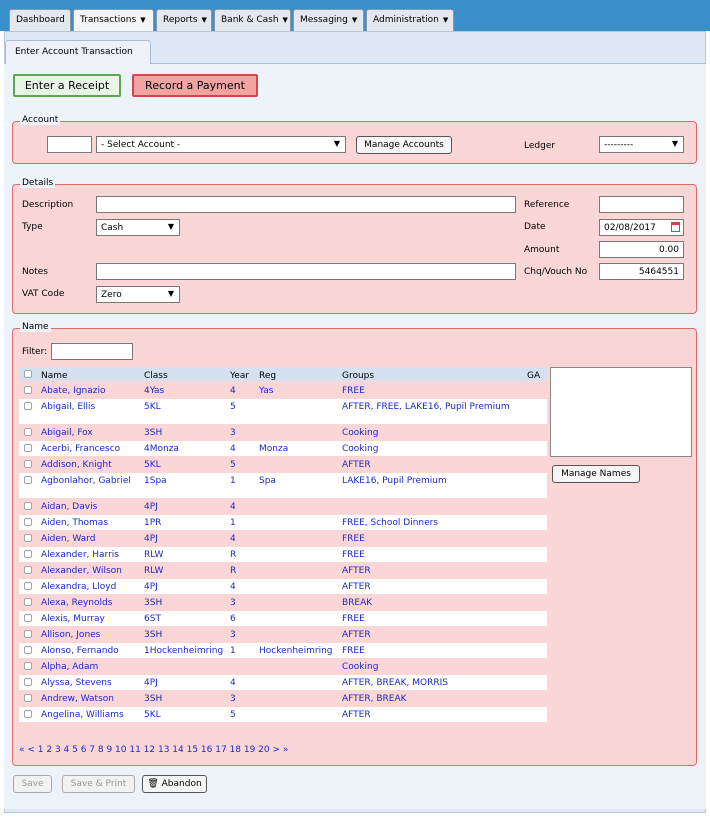 The image size is (710, 817). What do you see at coordinates (78, 52) in the screenshot?
I see `tab-enter-account-transaction: Enter Account Transaction` at bounding box center [78, 52].